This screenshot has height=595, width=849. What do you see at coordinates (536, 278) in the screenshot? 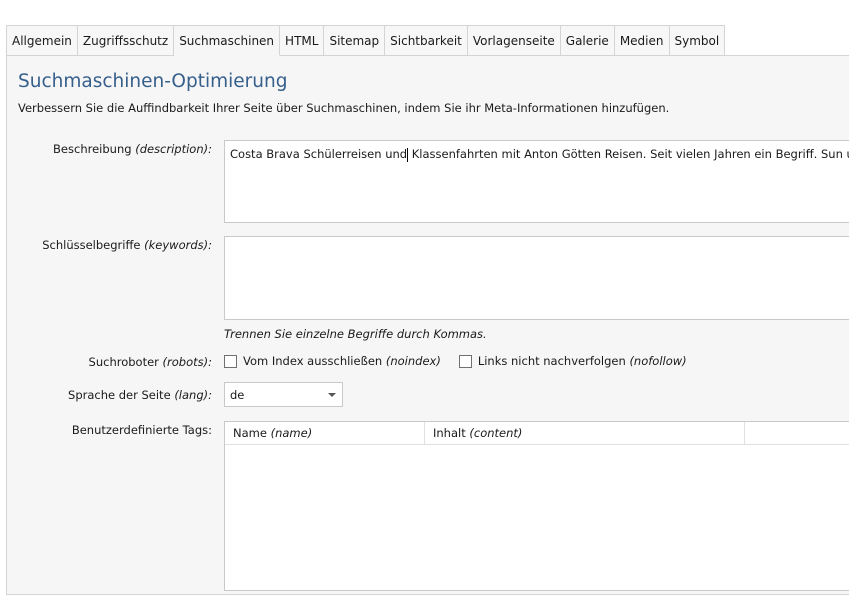
I see `keywords-field` at bounding box center [536, 278].